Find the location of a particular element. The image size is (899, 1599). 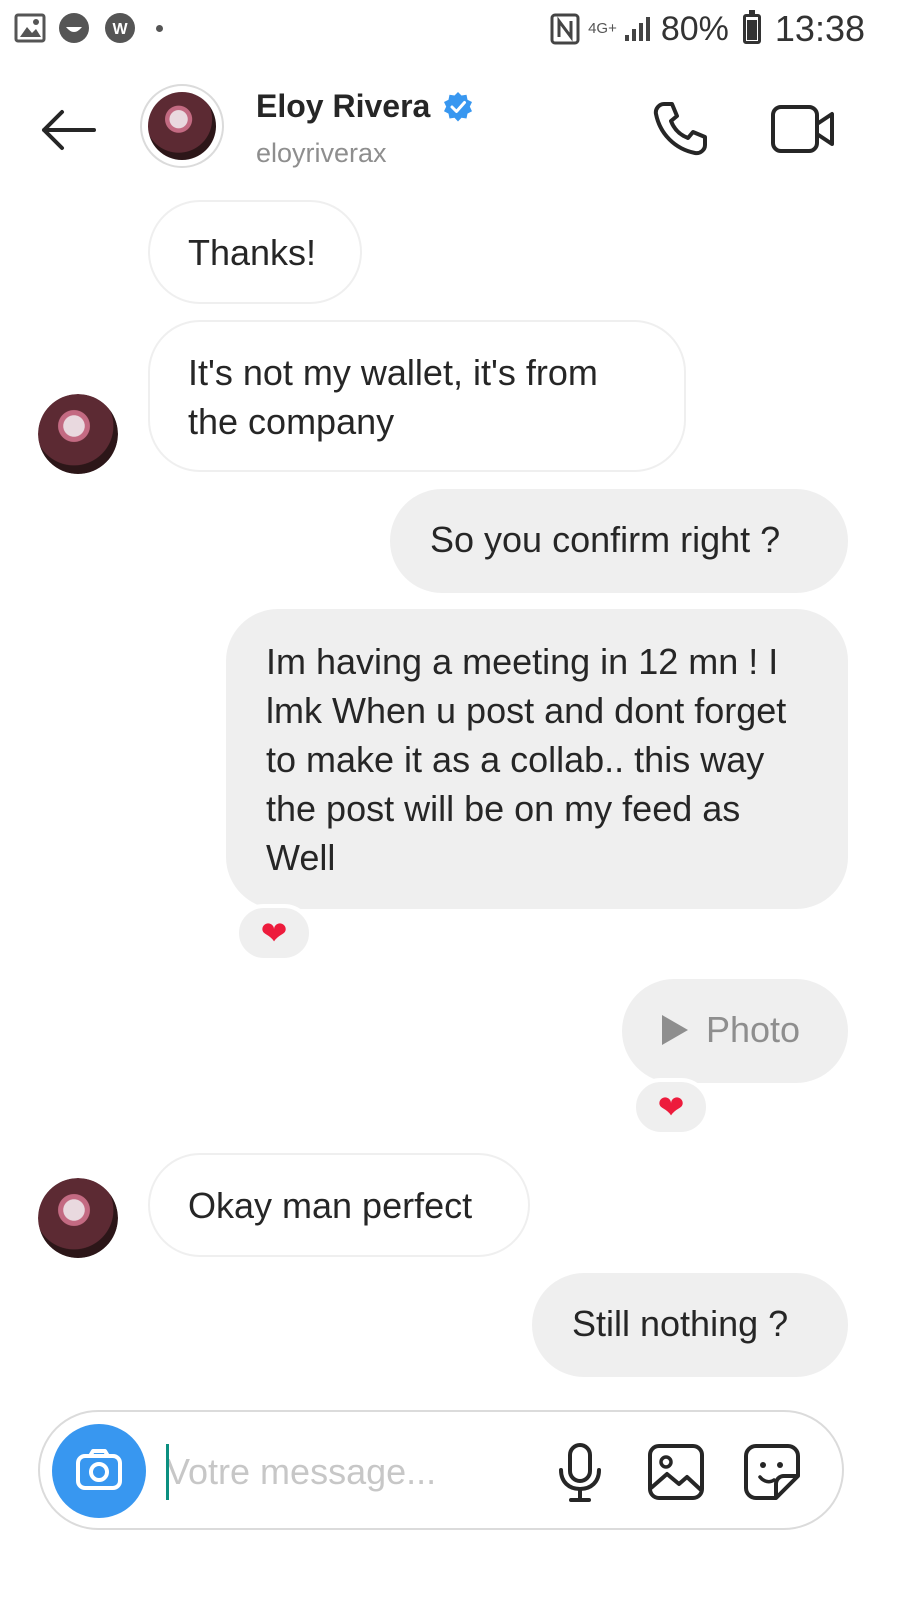

svg-text: W is located at coordinates (120, 29).